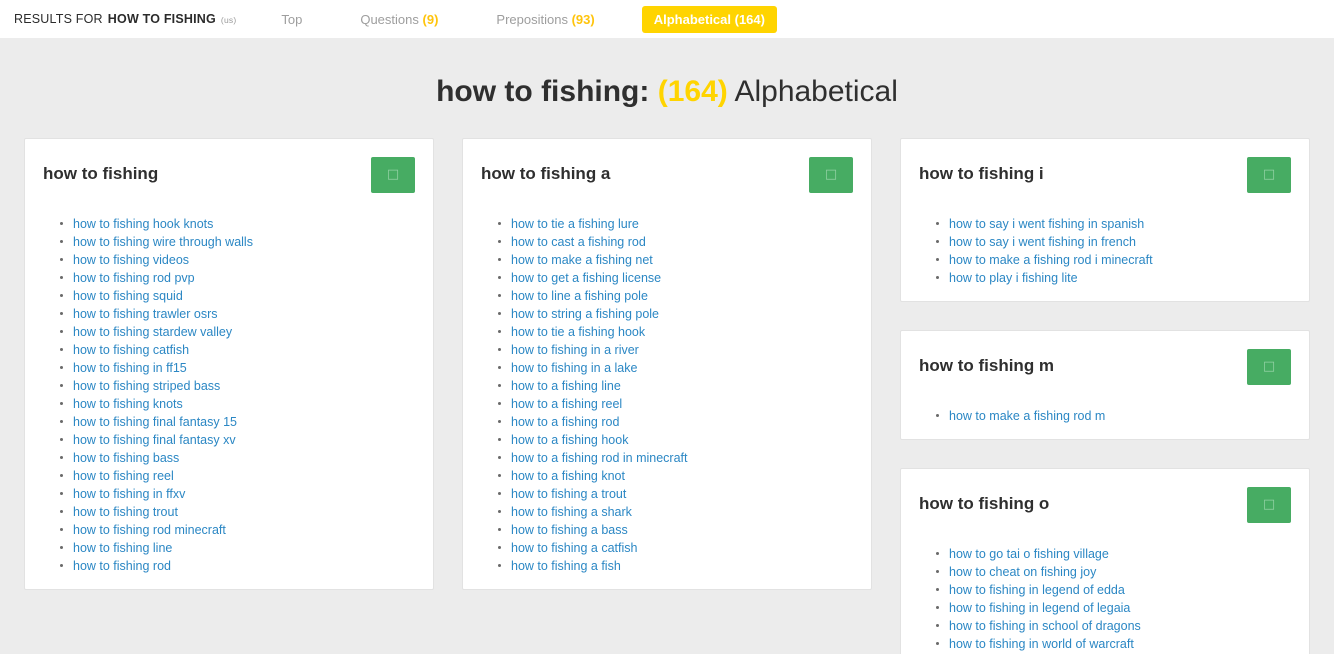  I want to click on keyword-link: how to fishing rod pvp, so click(134, 278).